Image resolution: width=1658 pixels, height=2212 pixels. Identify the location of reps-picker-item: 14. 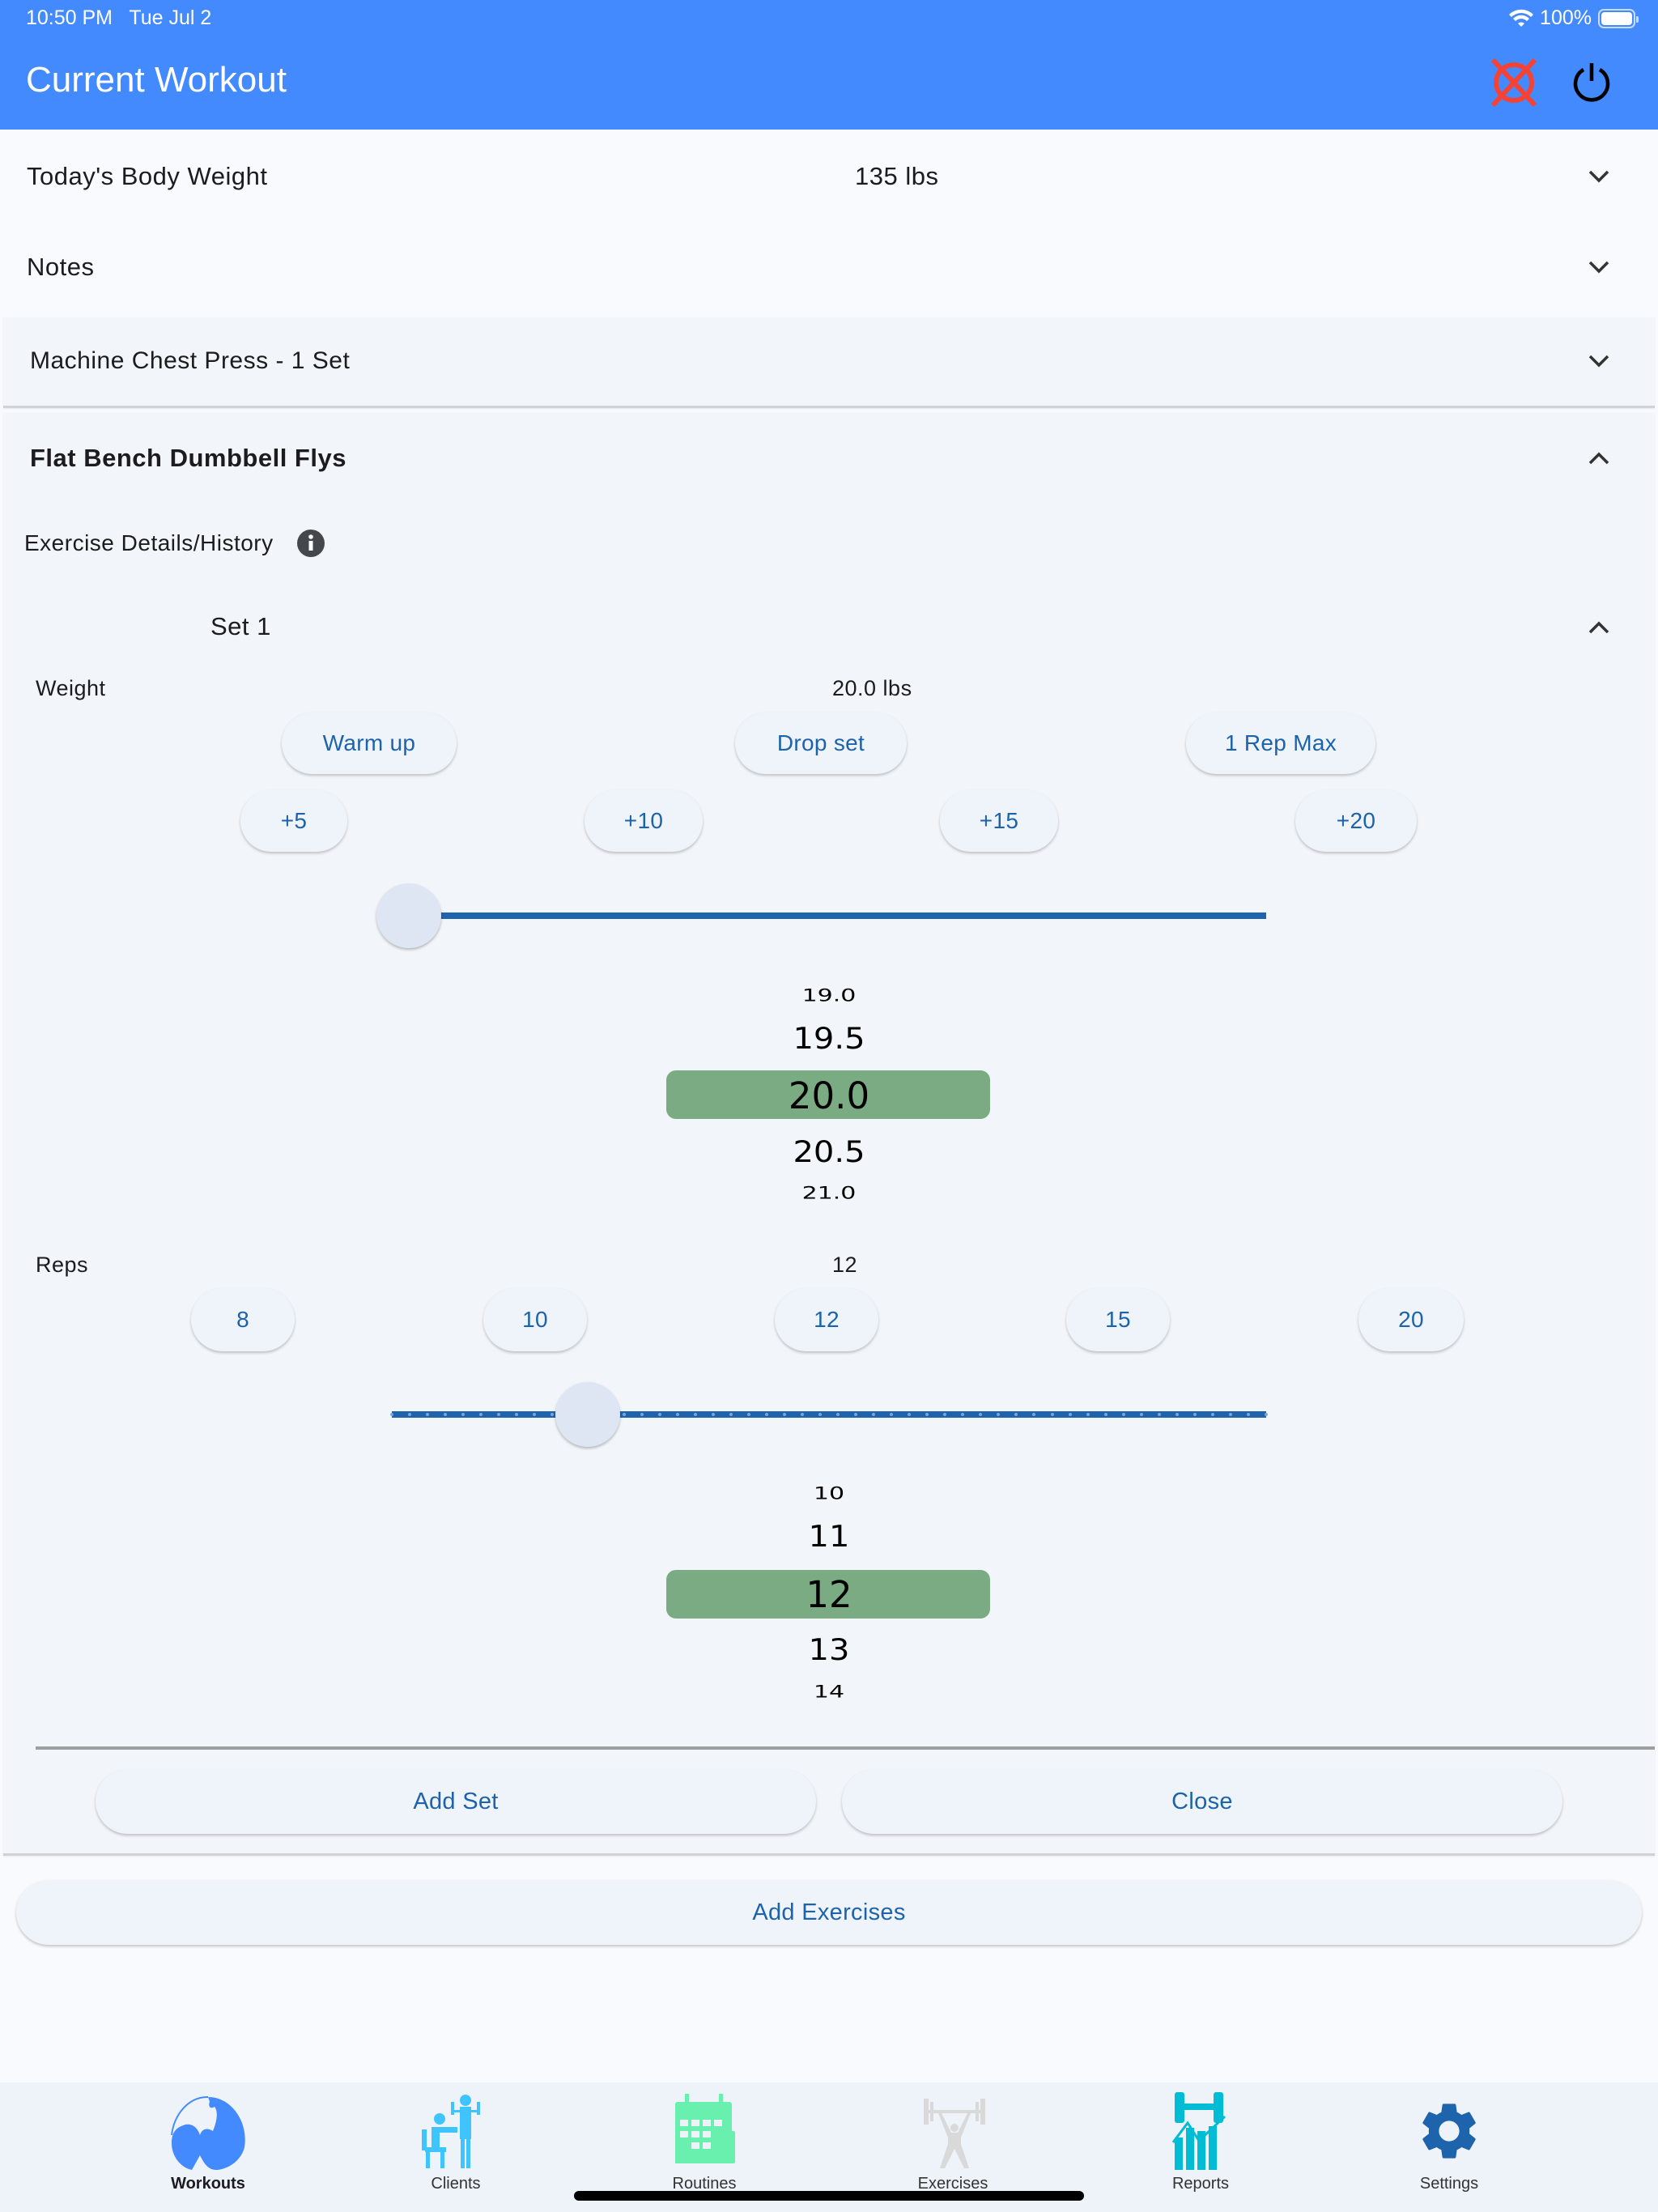
(829, 1692).